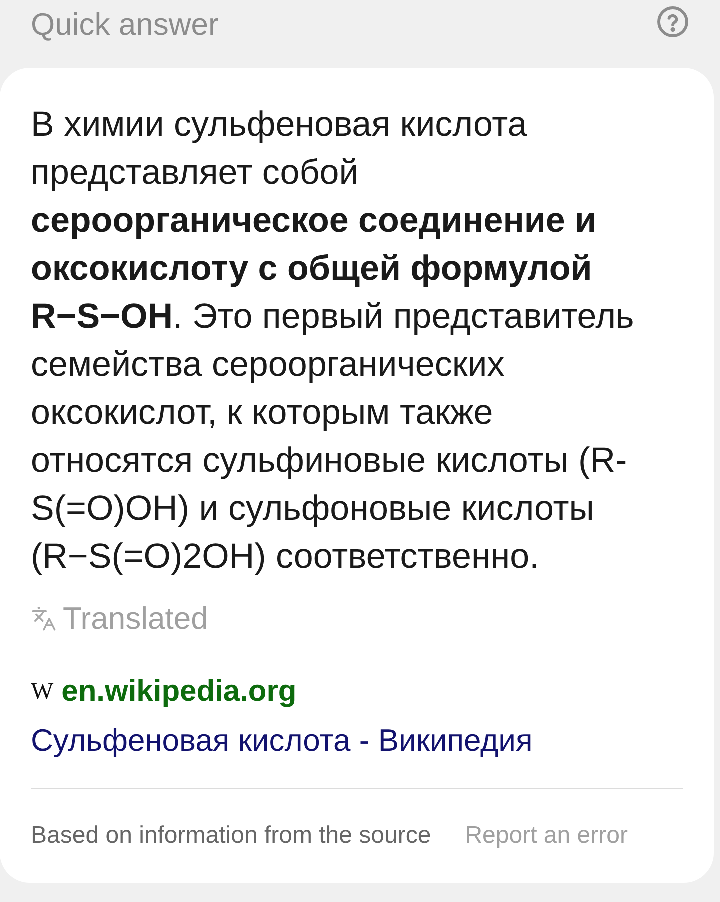 The width and height of the screenshot is (720, 902). I want to click on source-title-link: Сульфеновая кислота - Википедия, so click(282, 741).